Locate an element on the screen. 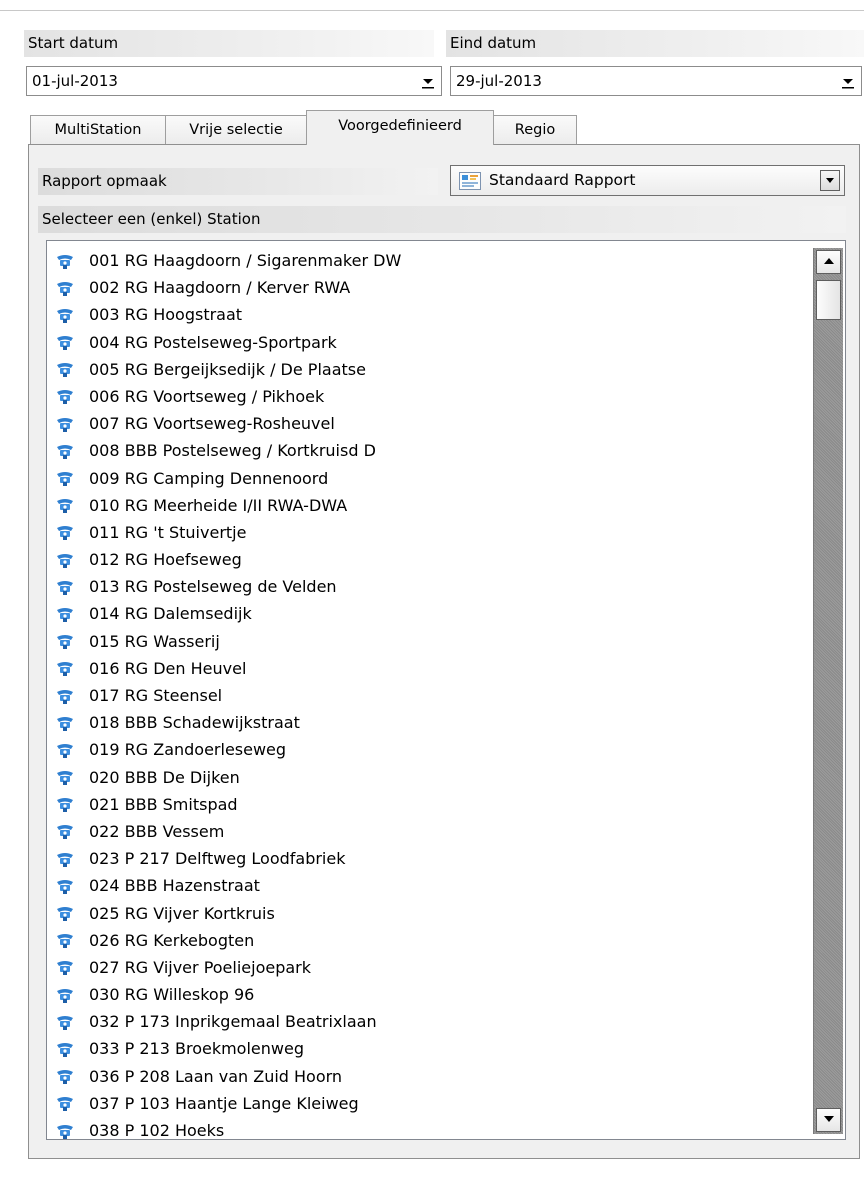  list-item: 015 RG Wasserij is located at coordinates (427, 640).